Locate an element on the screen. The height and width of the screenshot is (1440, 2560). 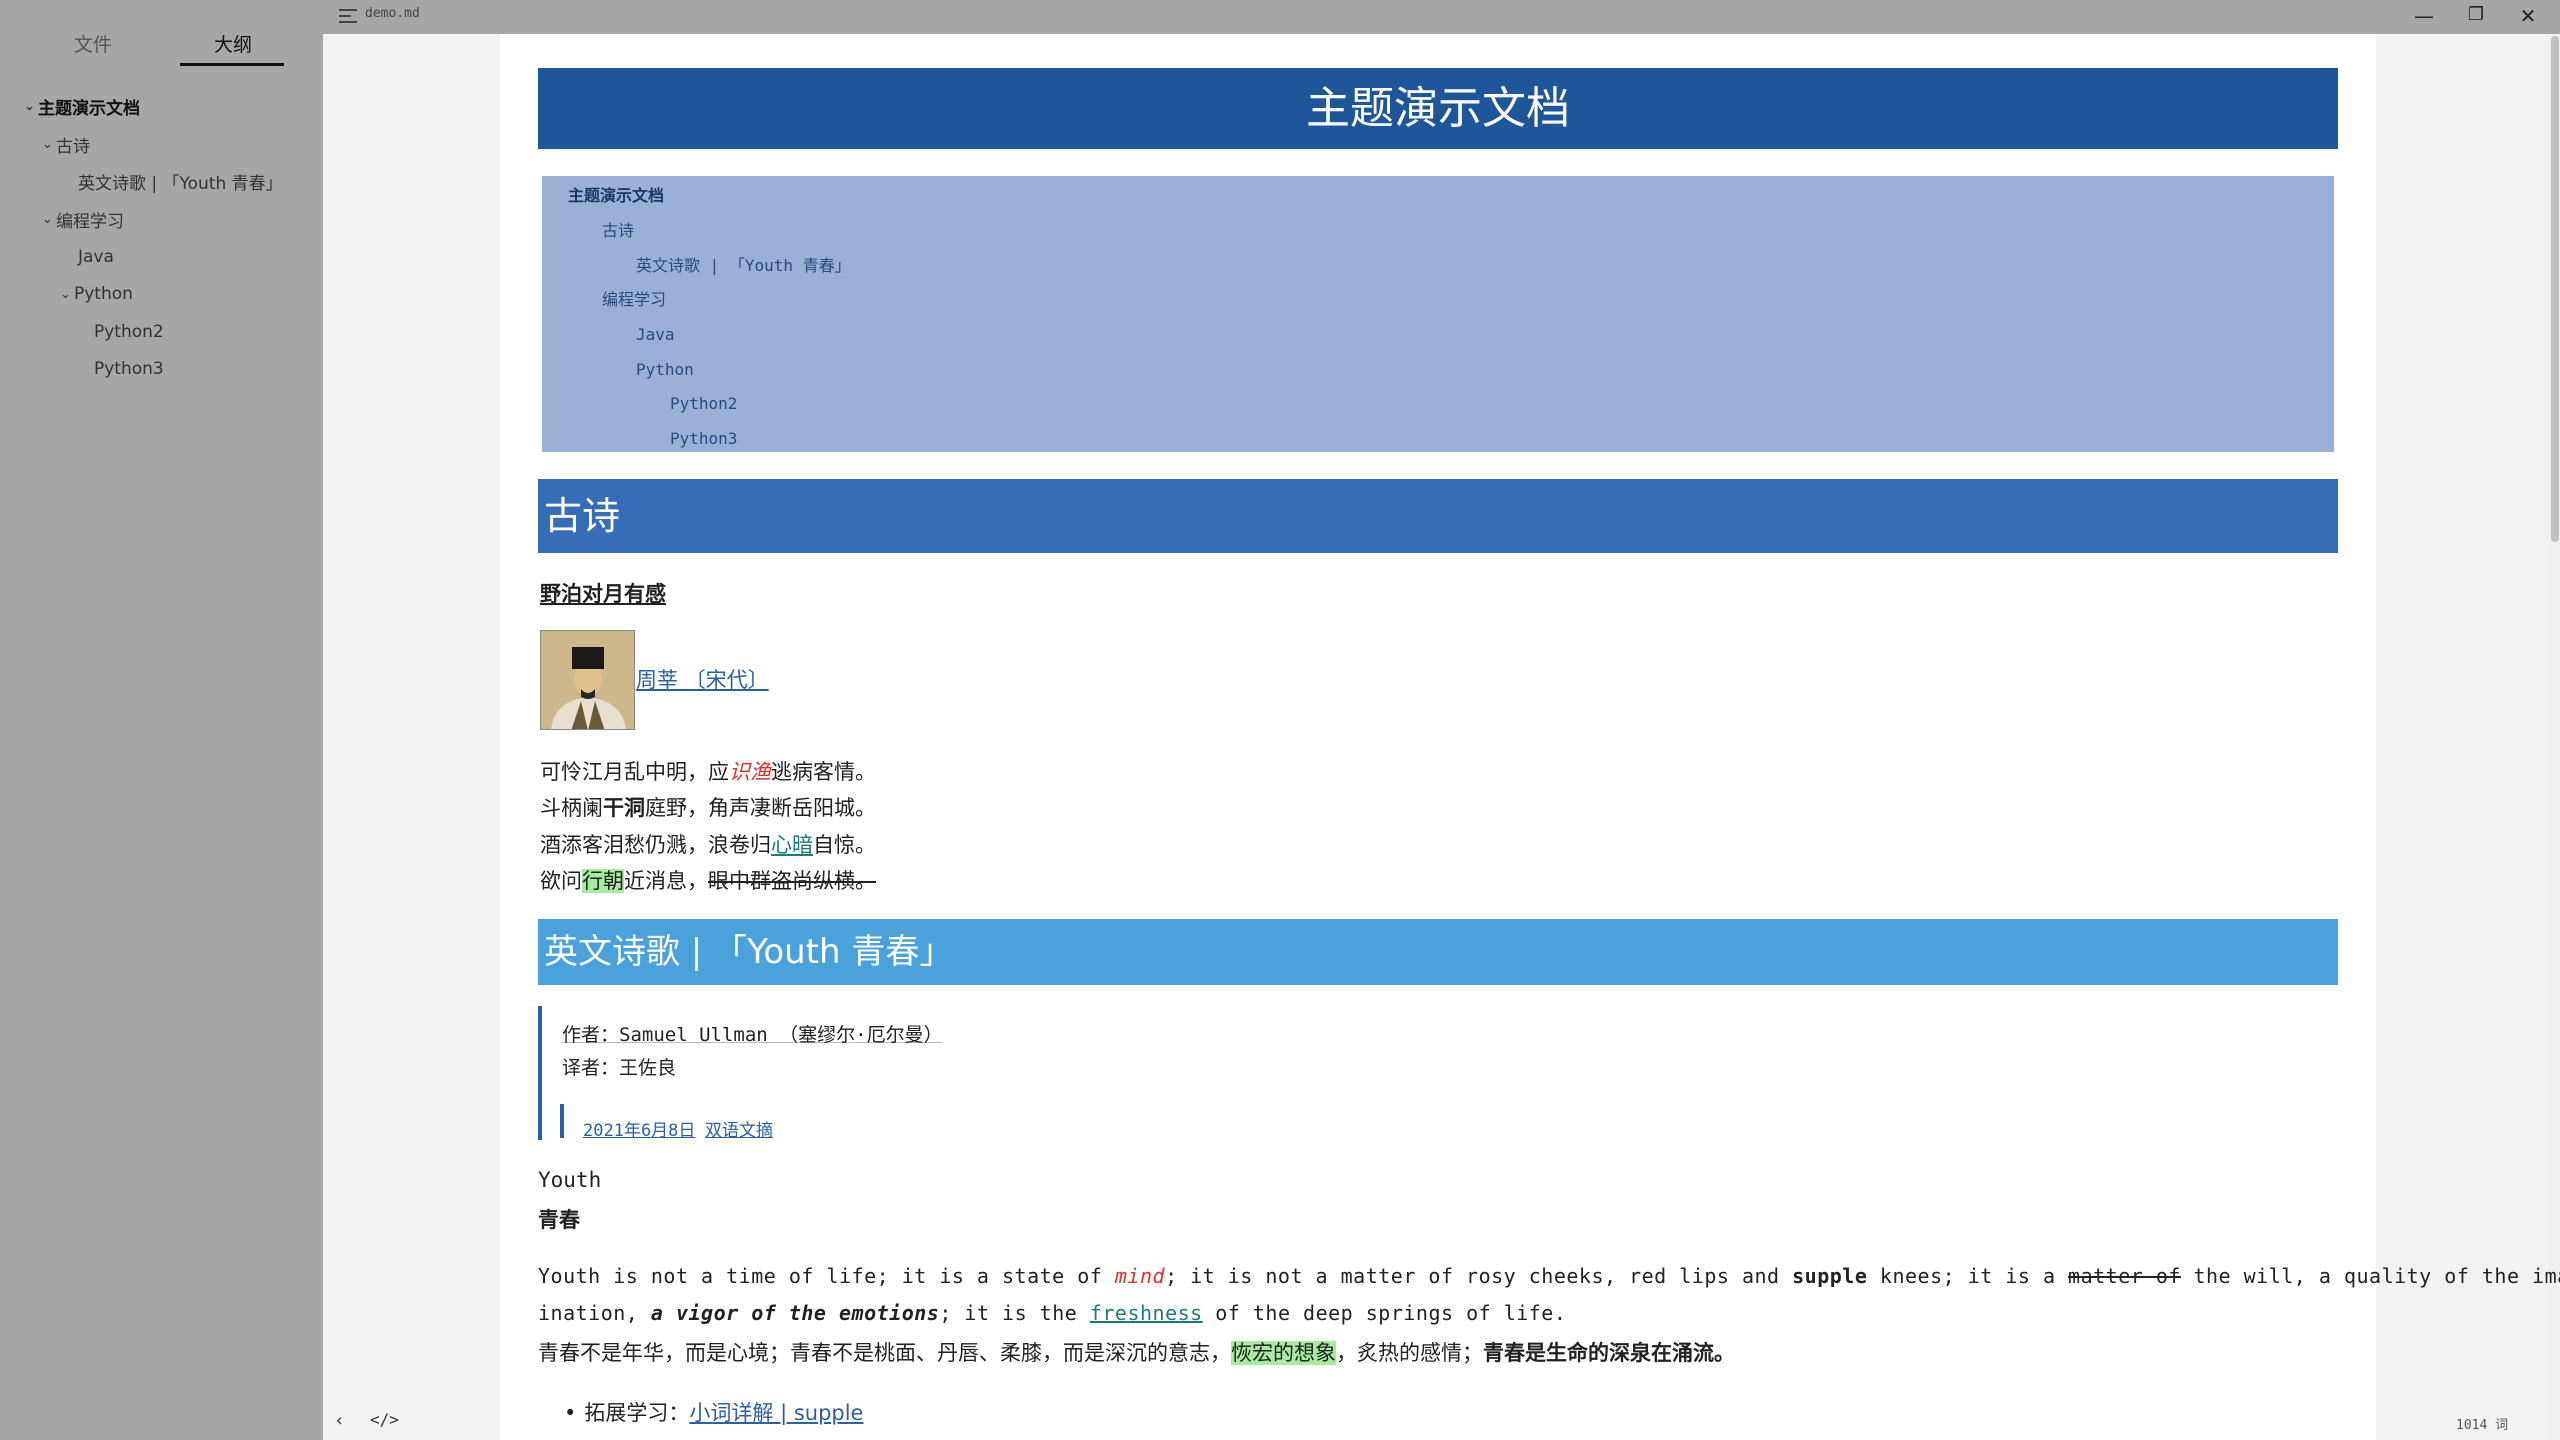
outline-item-python2: Python2 is located at coordinates (129, 332).